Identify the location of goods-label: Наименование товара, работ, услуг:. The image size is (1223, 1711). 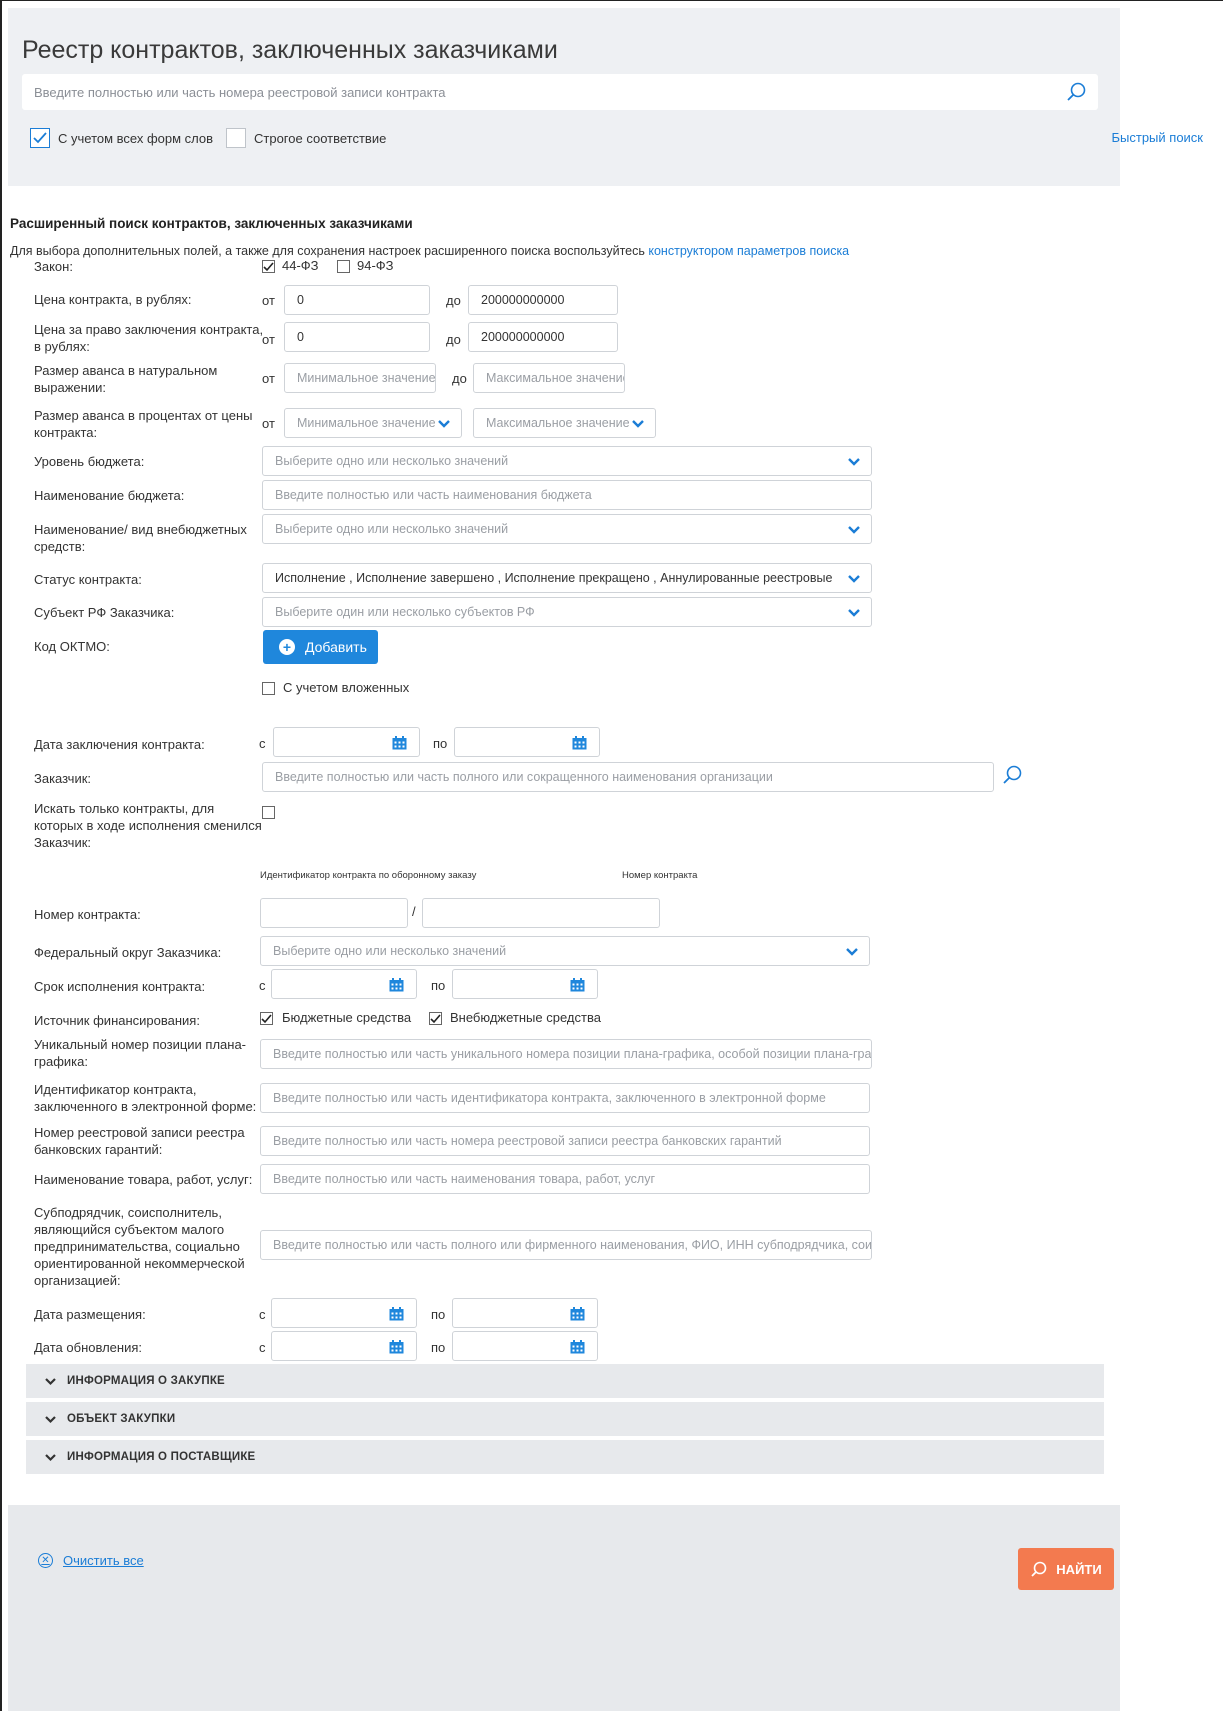
(143, 1179).